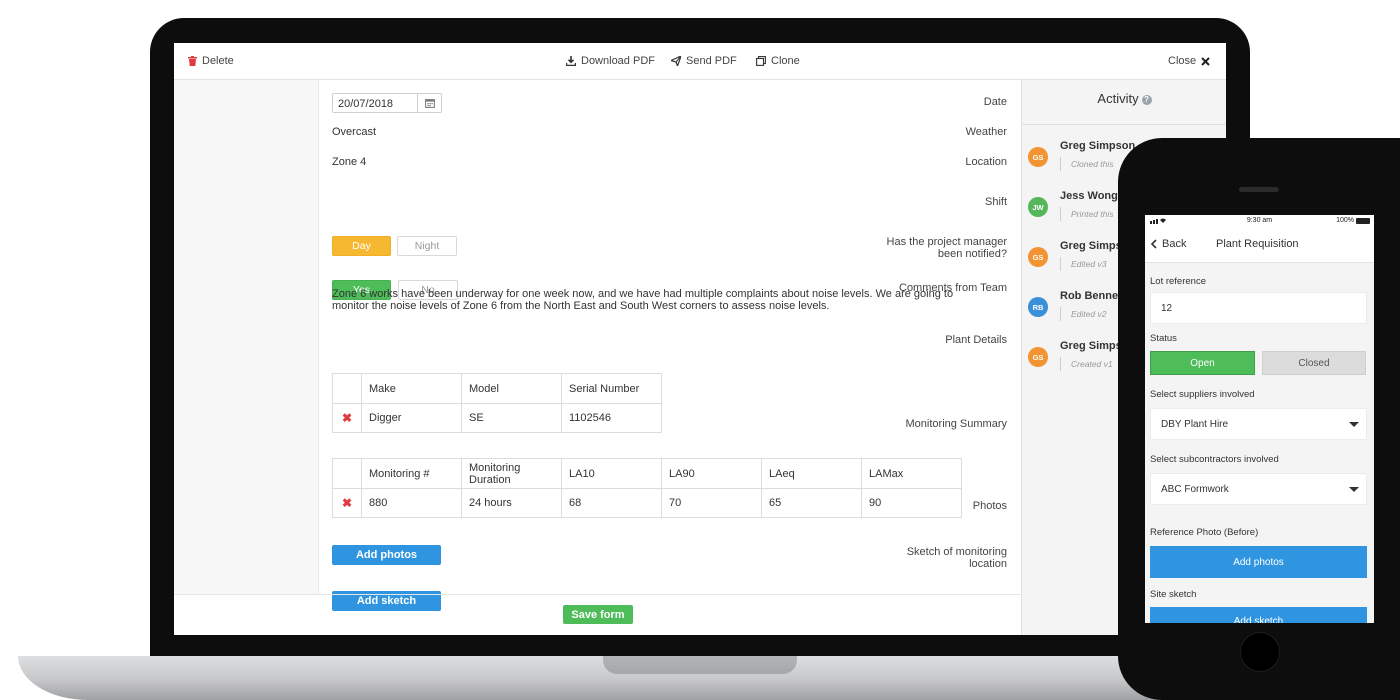 This screenshot has width=1400, height=700. What do you see at coordinates (1258, 615) in the screenshot?
I see `phone-add-sketch-button: Add sketch` at bounding box center [1258, 615].